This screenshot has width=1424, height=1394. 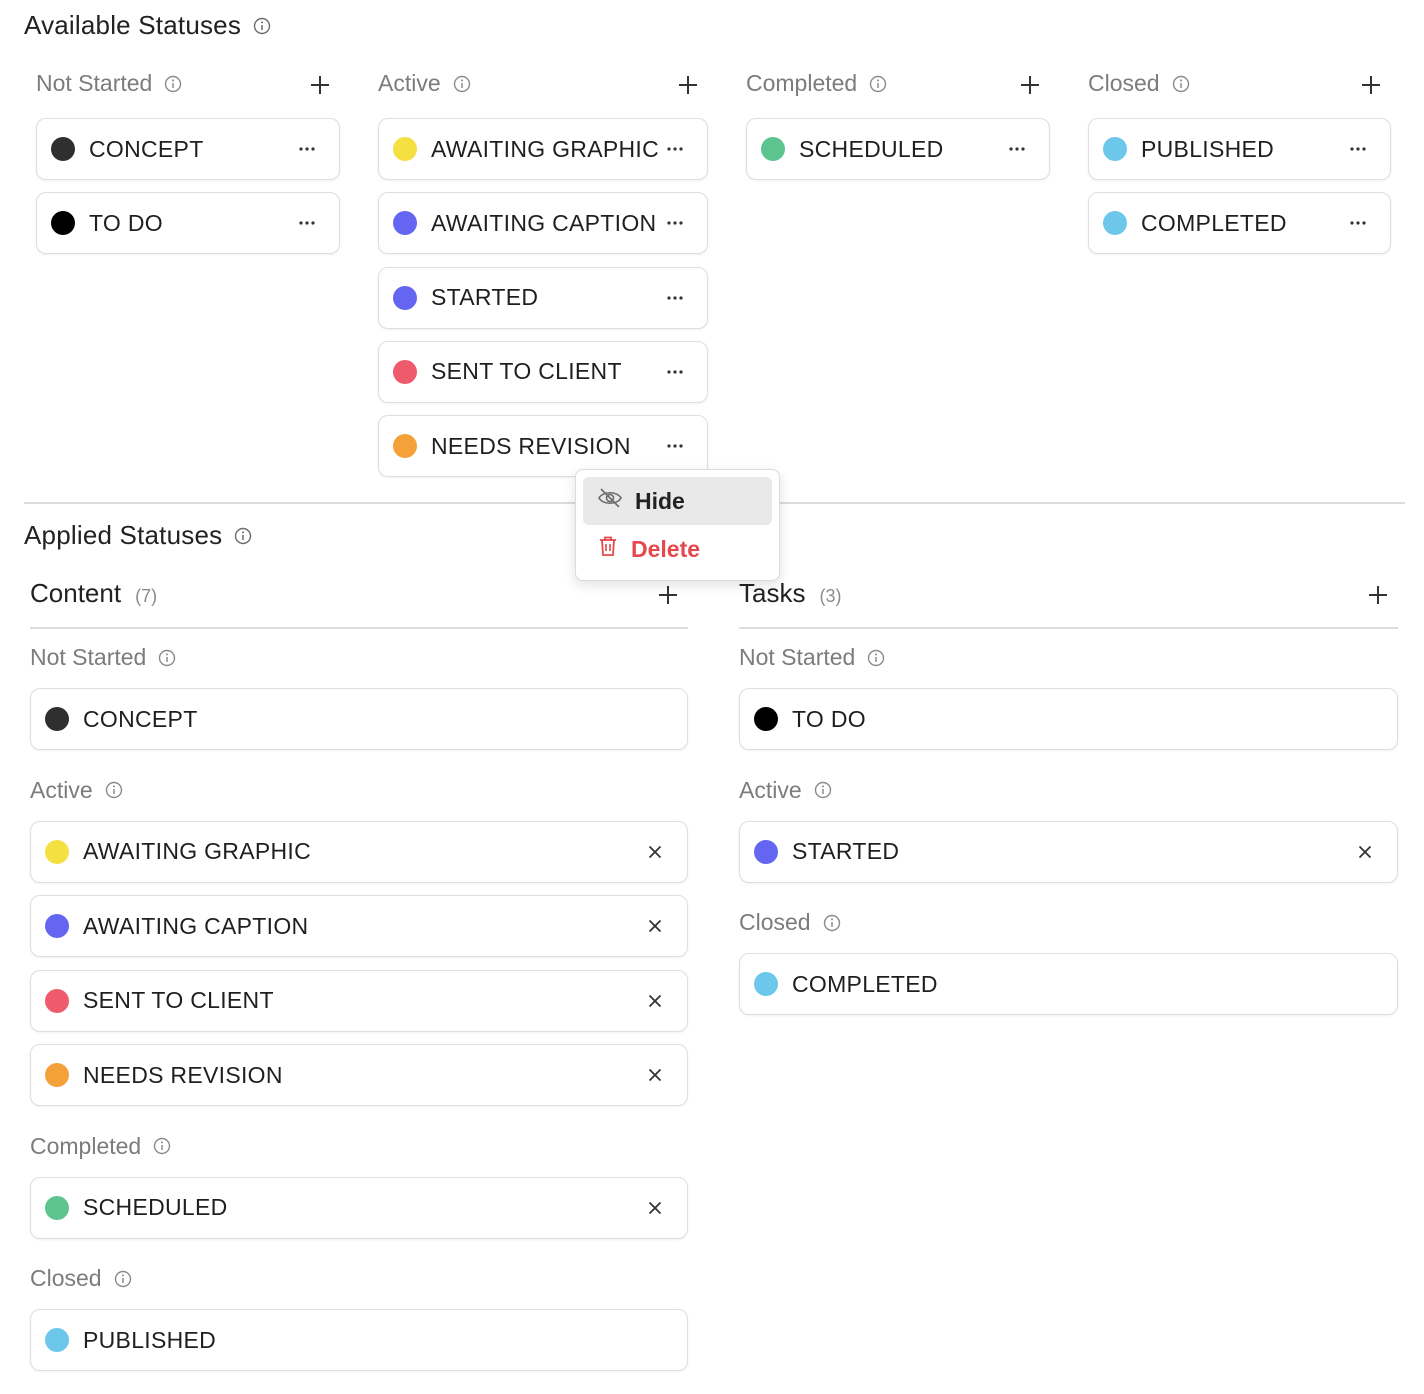 I want to click on hide-menu-item: Hide, so click(x=677, y=501).